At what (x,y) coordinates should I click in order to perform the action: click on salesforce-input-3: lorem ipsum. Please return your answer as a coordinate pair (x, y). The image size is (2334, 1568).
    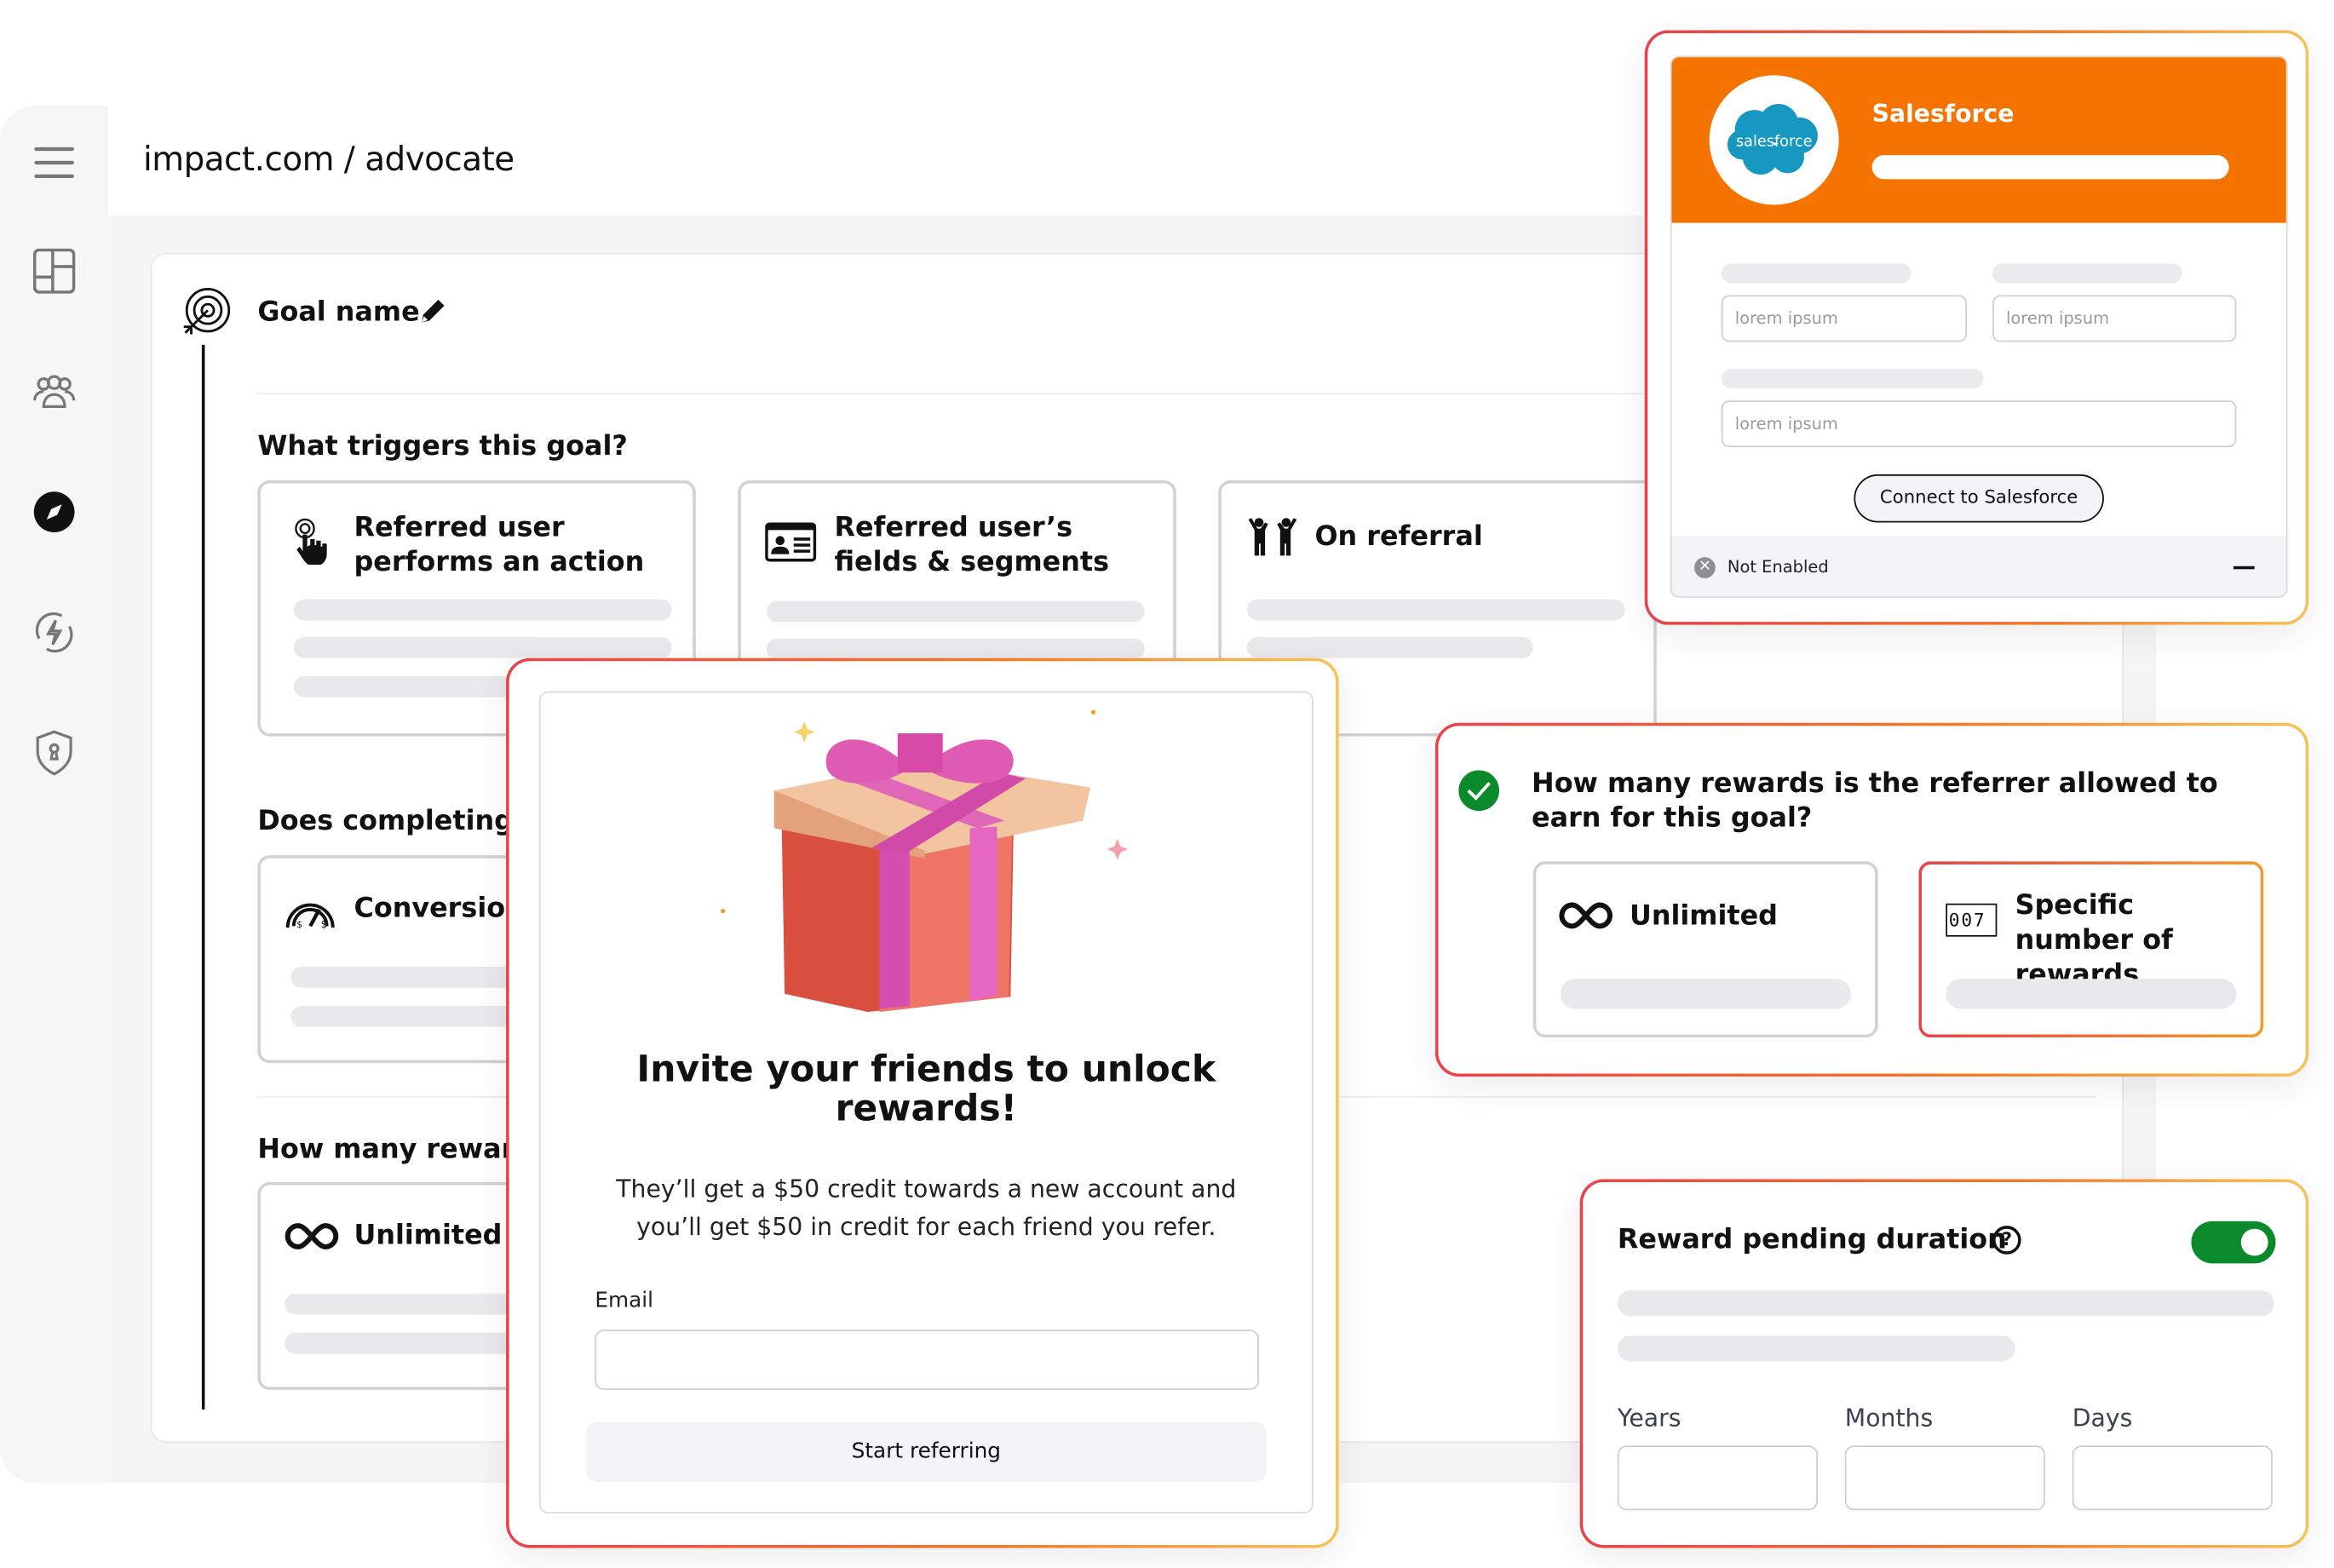
    Looking at the image, I should click on (1979, 424).